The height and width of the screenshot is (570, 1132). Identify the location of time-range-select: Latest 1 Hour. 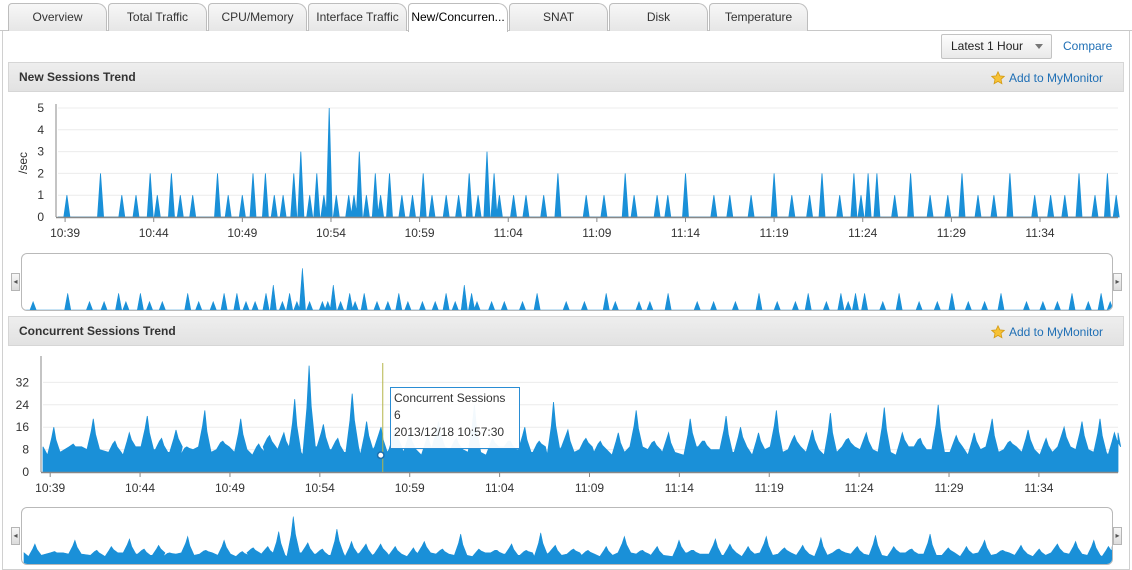
(996, 46).